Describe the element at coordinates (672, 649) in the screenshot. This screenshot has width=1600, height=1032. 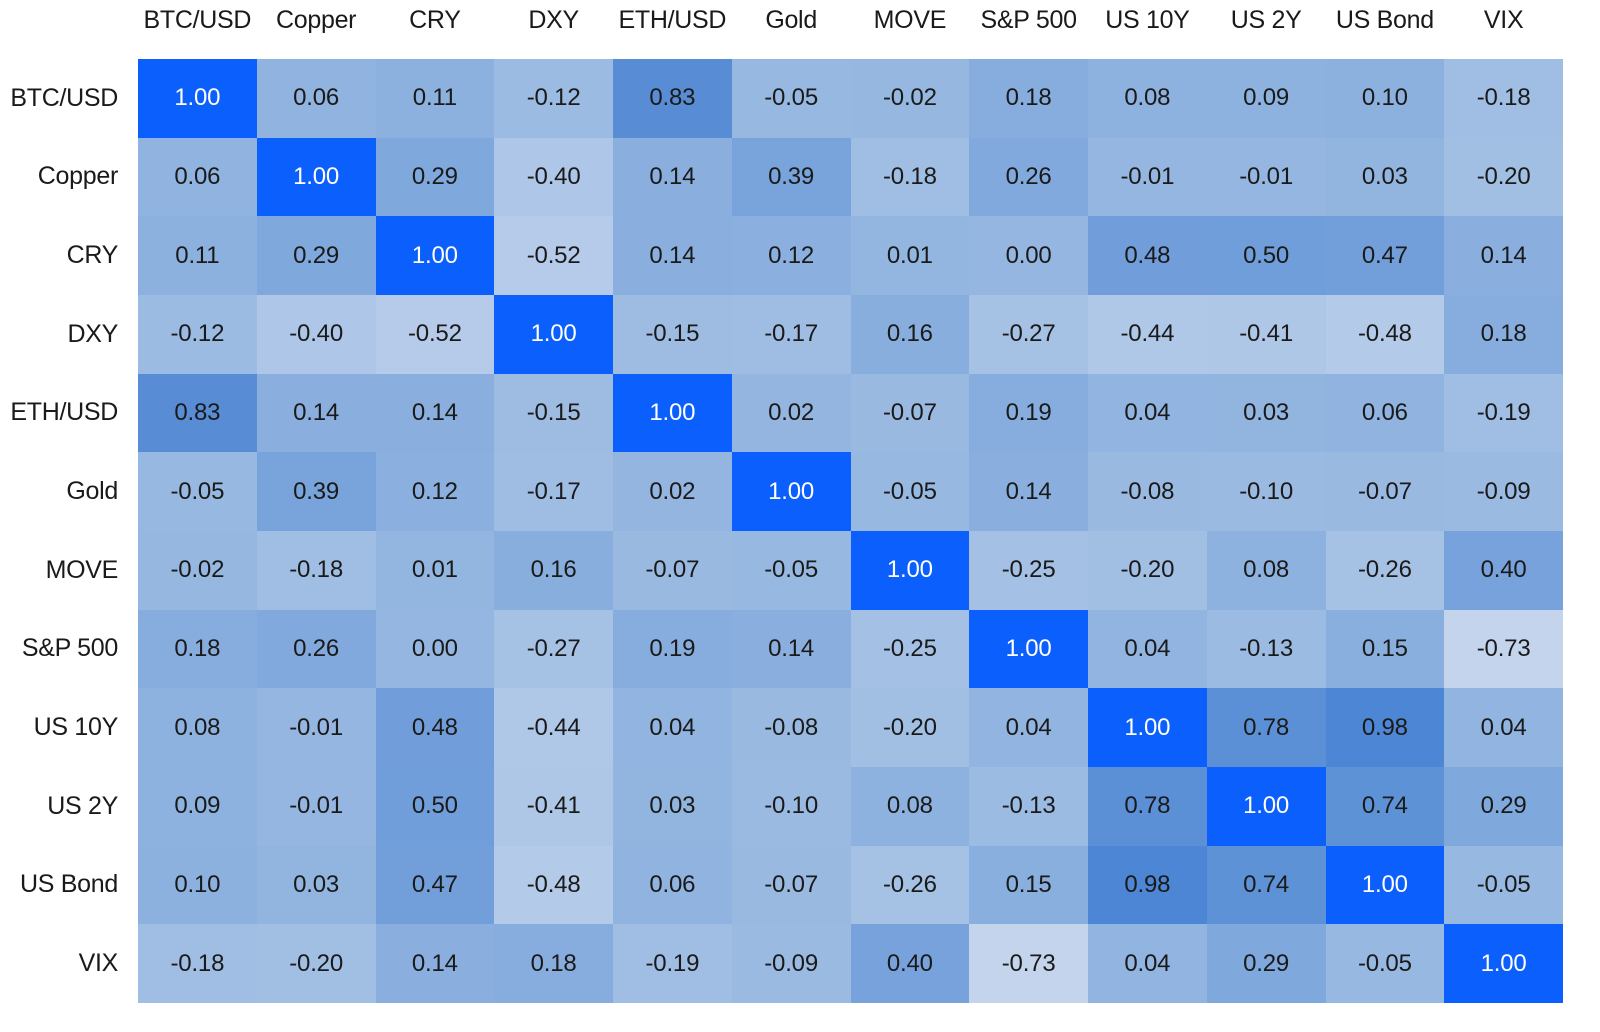
I see `heatmap-cell: 0.19` at that location.